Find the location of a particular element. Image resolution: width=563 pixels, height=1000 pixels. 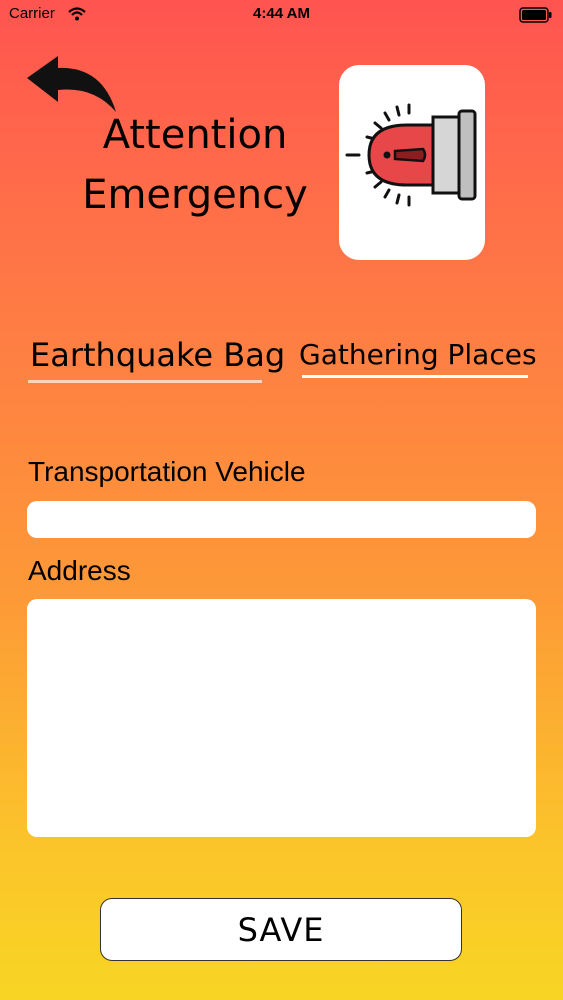

tab-gathering-places-underline is located at coordinates (415, 376).